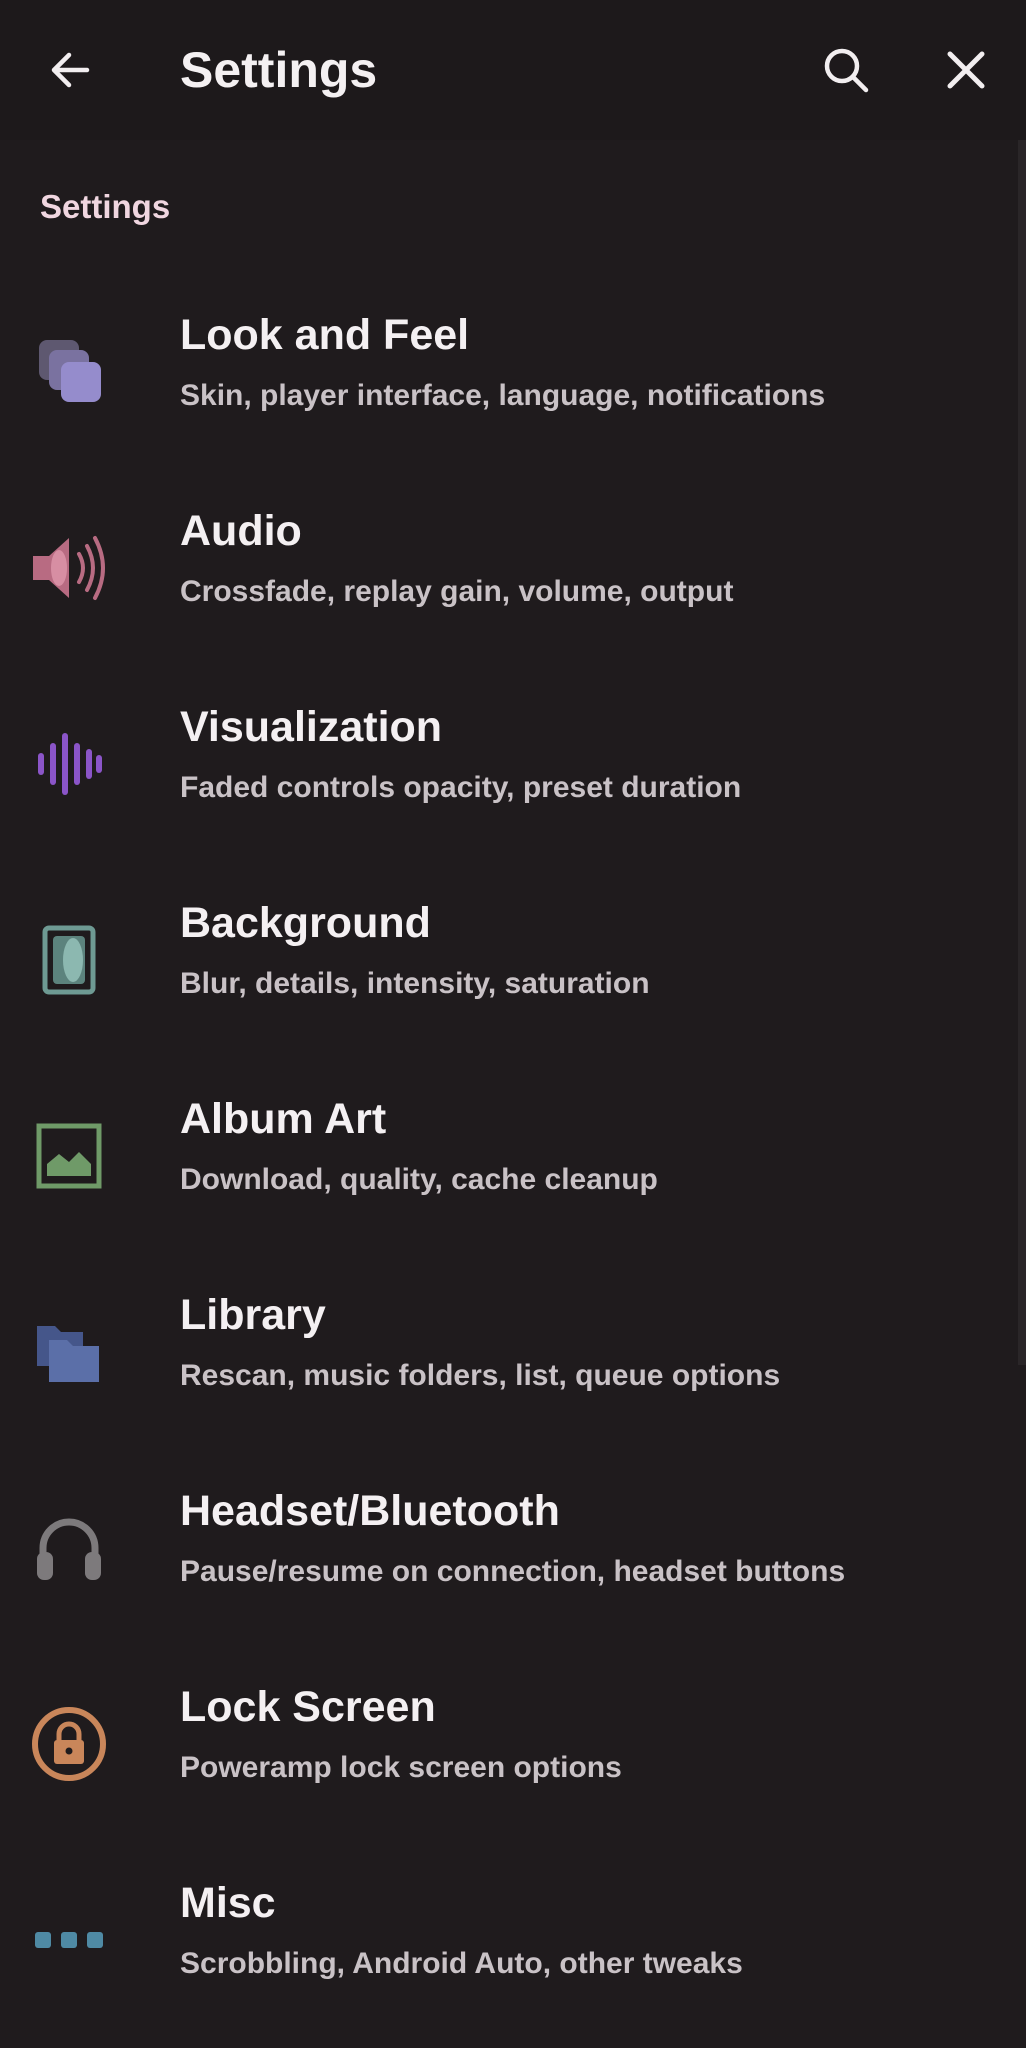 The height and width of the screenshot is (2048, 1026). What do you see at coordinates (279, 70) in the screenshot?
I see `page-title: Settings` at bounding box center [279, 70].